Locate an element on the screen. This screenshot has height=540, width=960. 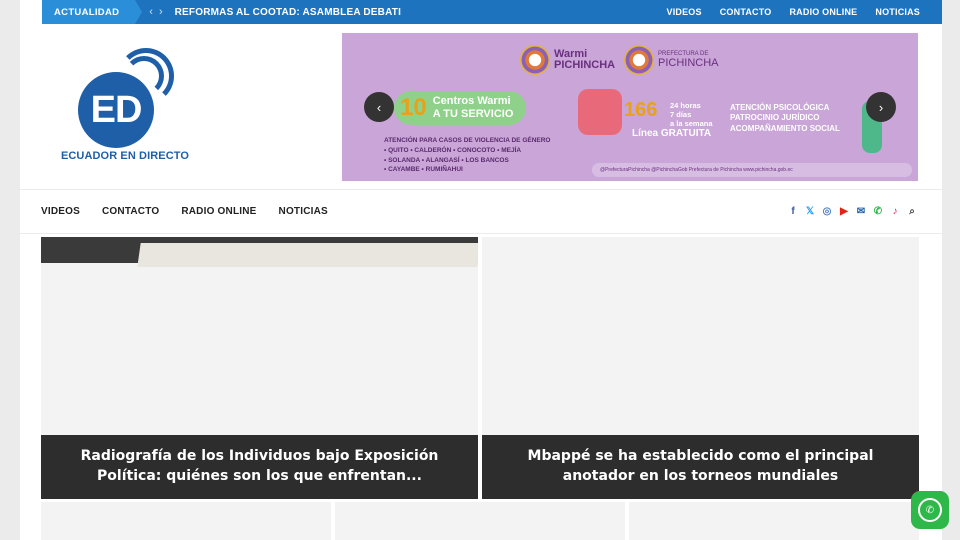
logo-name: ECUADOR EN DIRECTO is located at coordinates (125, 156).